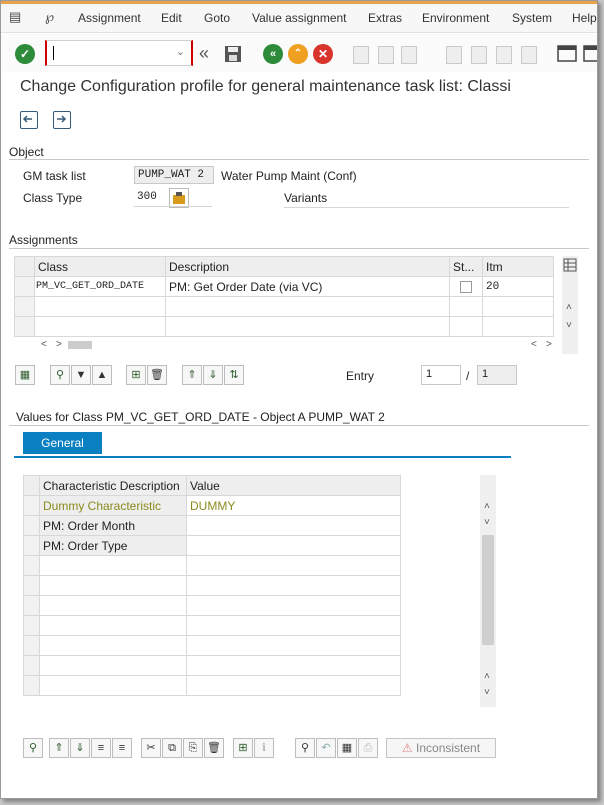  I want to click on assignments-horizontal-scrollbar-left: < >, so click(54, 345).